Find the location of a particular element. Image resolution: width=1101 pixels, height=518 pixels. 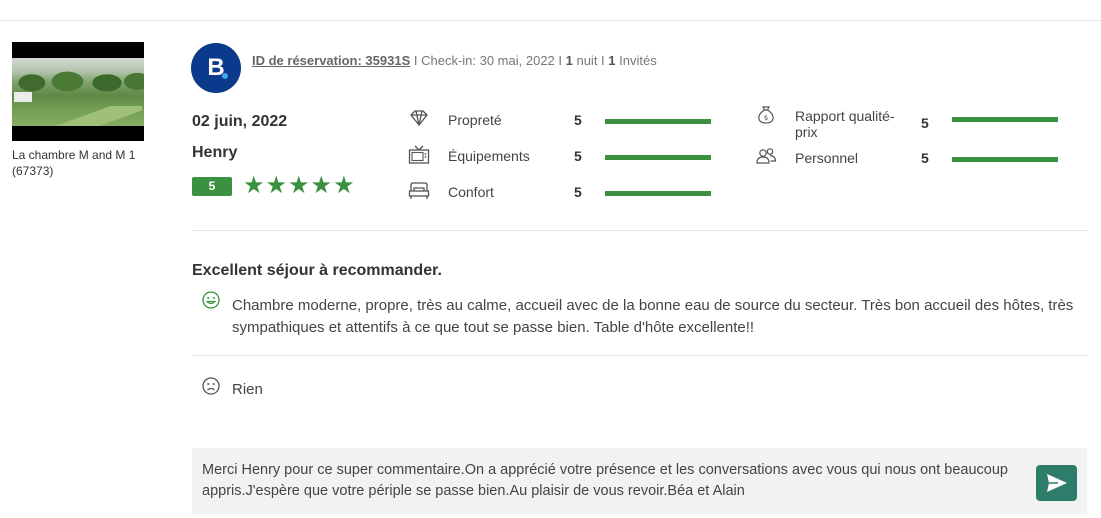

reviewer-name: Henry is located at coordinates (215, 152).